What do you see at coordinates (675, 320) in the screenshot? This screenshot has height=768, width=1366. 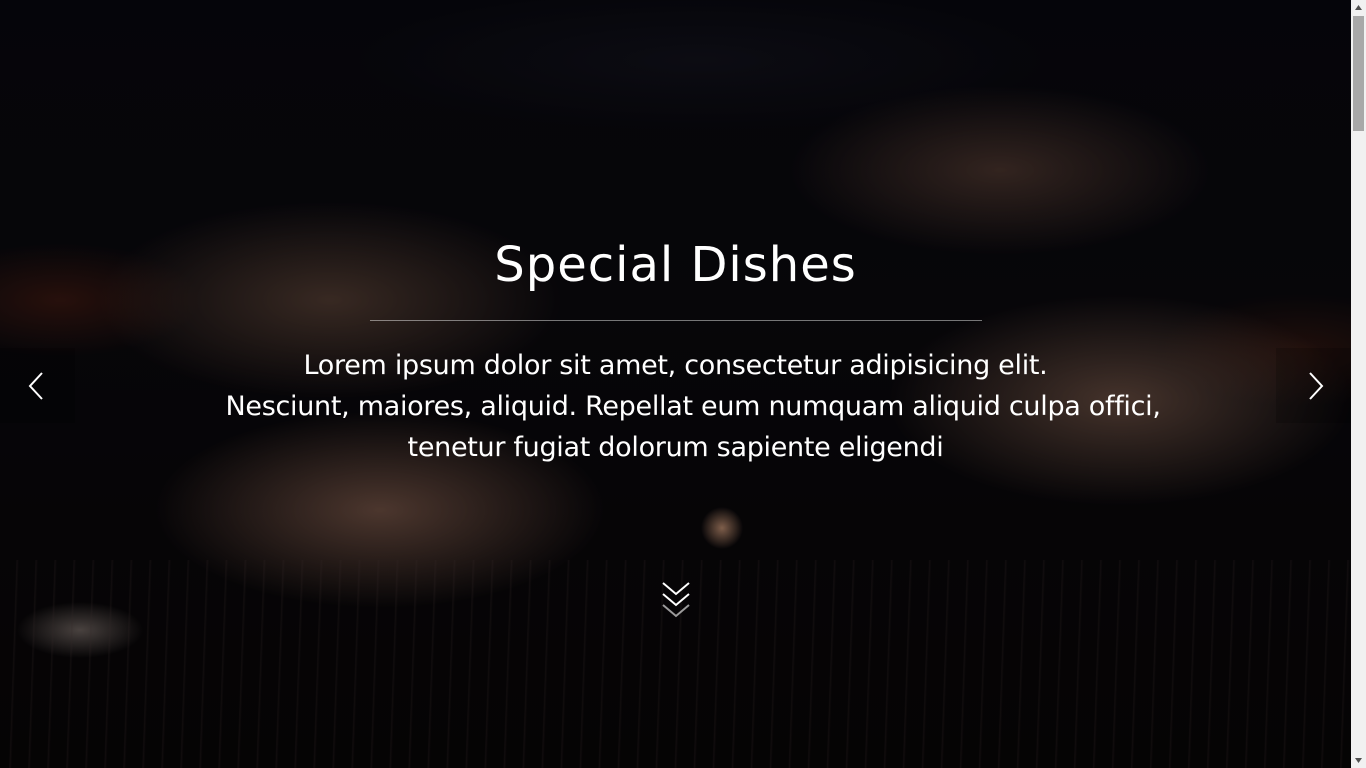 I see `hero-divider` at bounding box center [675, 320].